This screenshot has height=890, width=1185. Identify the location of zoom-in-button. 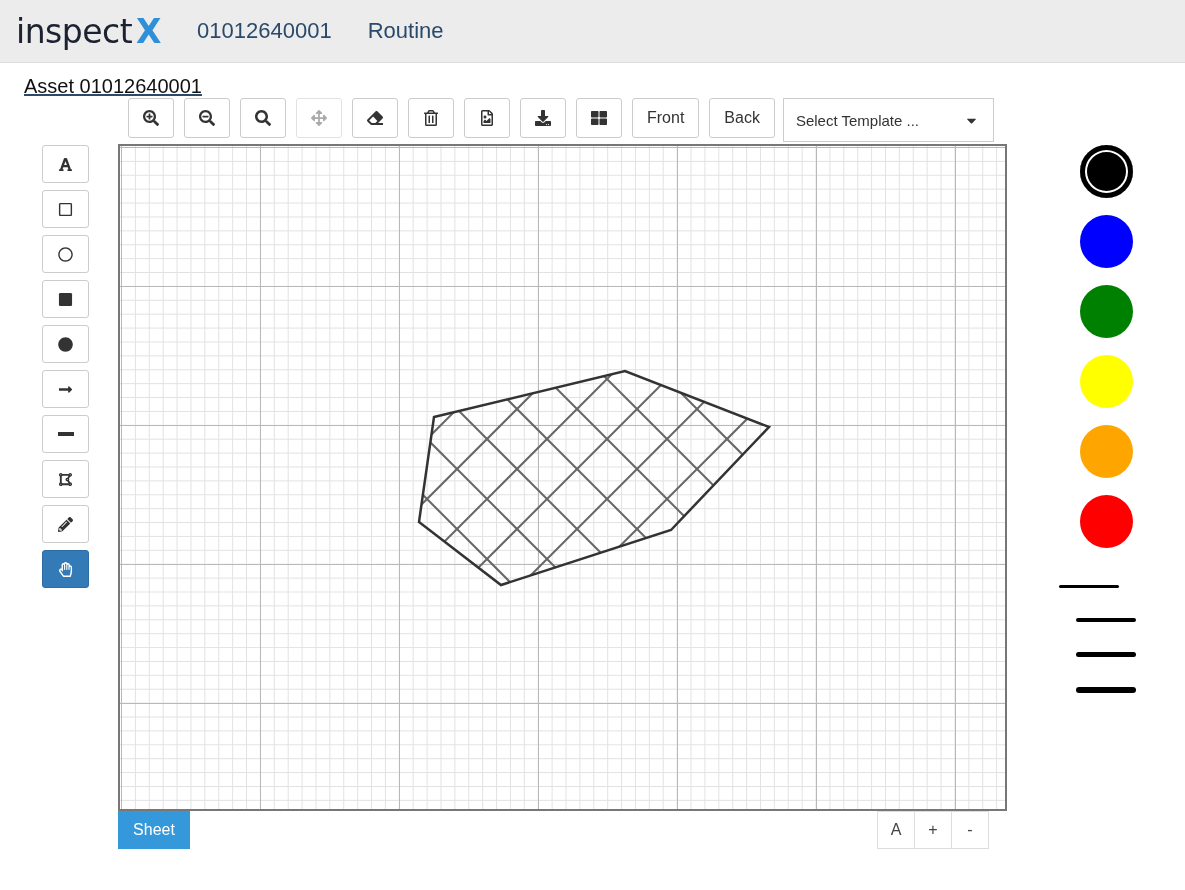
(151, 118).